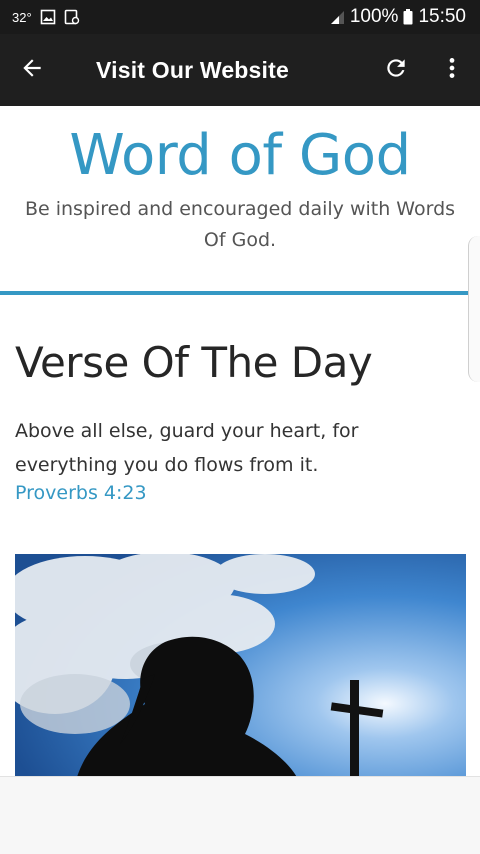  Describe the element at coordinates (337, 17) in the screenshot. I see `signal-icon` at that location.